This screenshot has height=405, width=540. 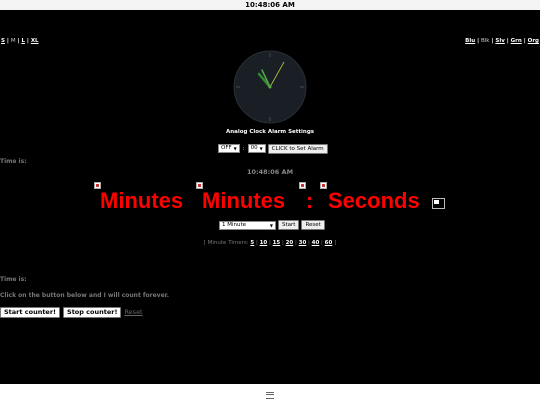 I want to click on minute-timer-link-30: 30, so click(x=303, y=243).